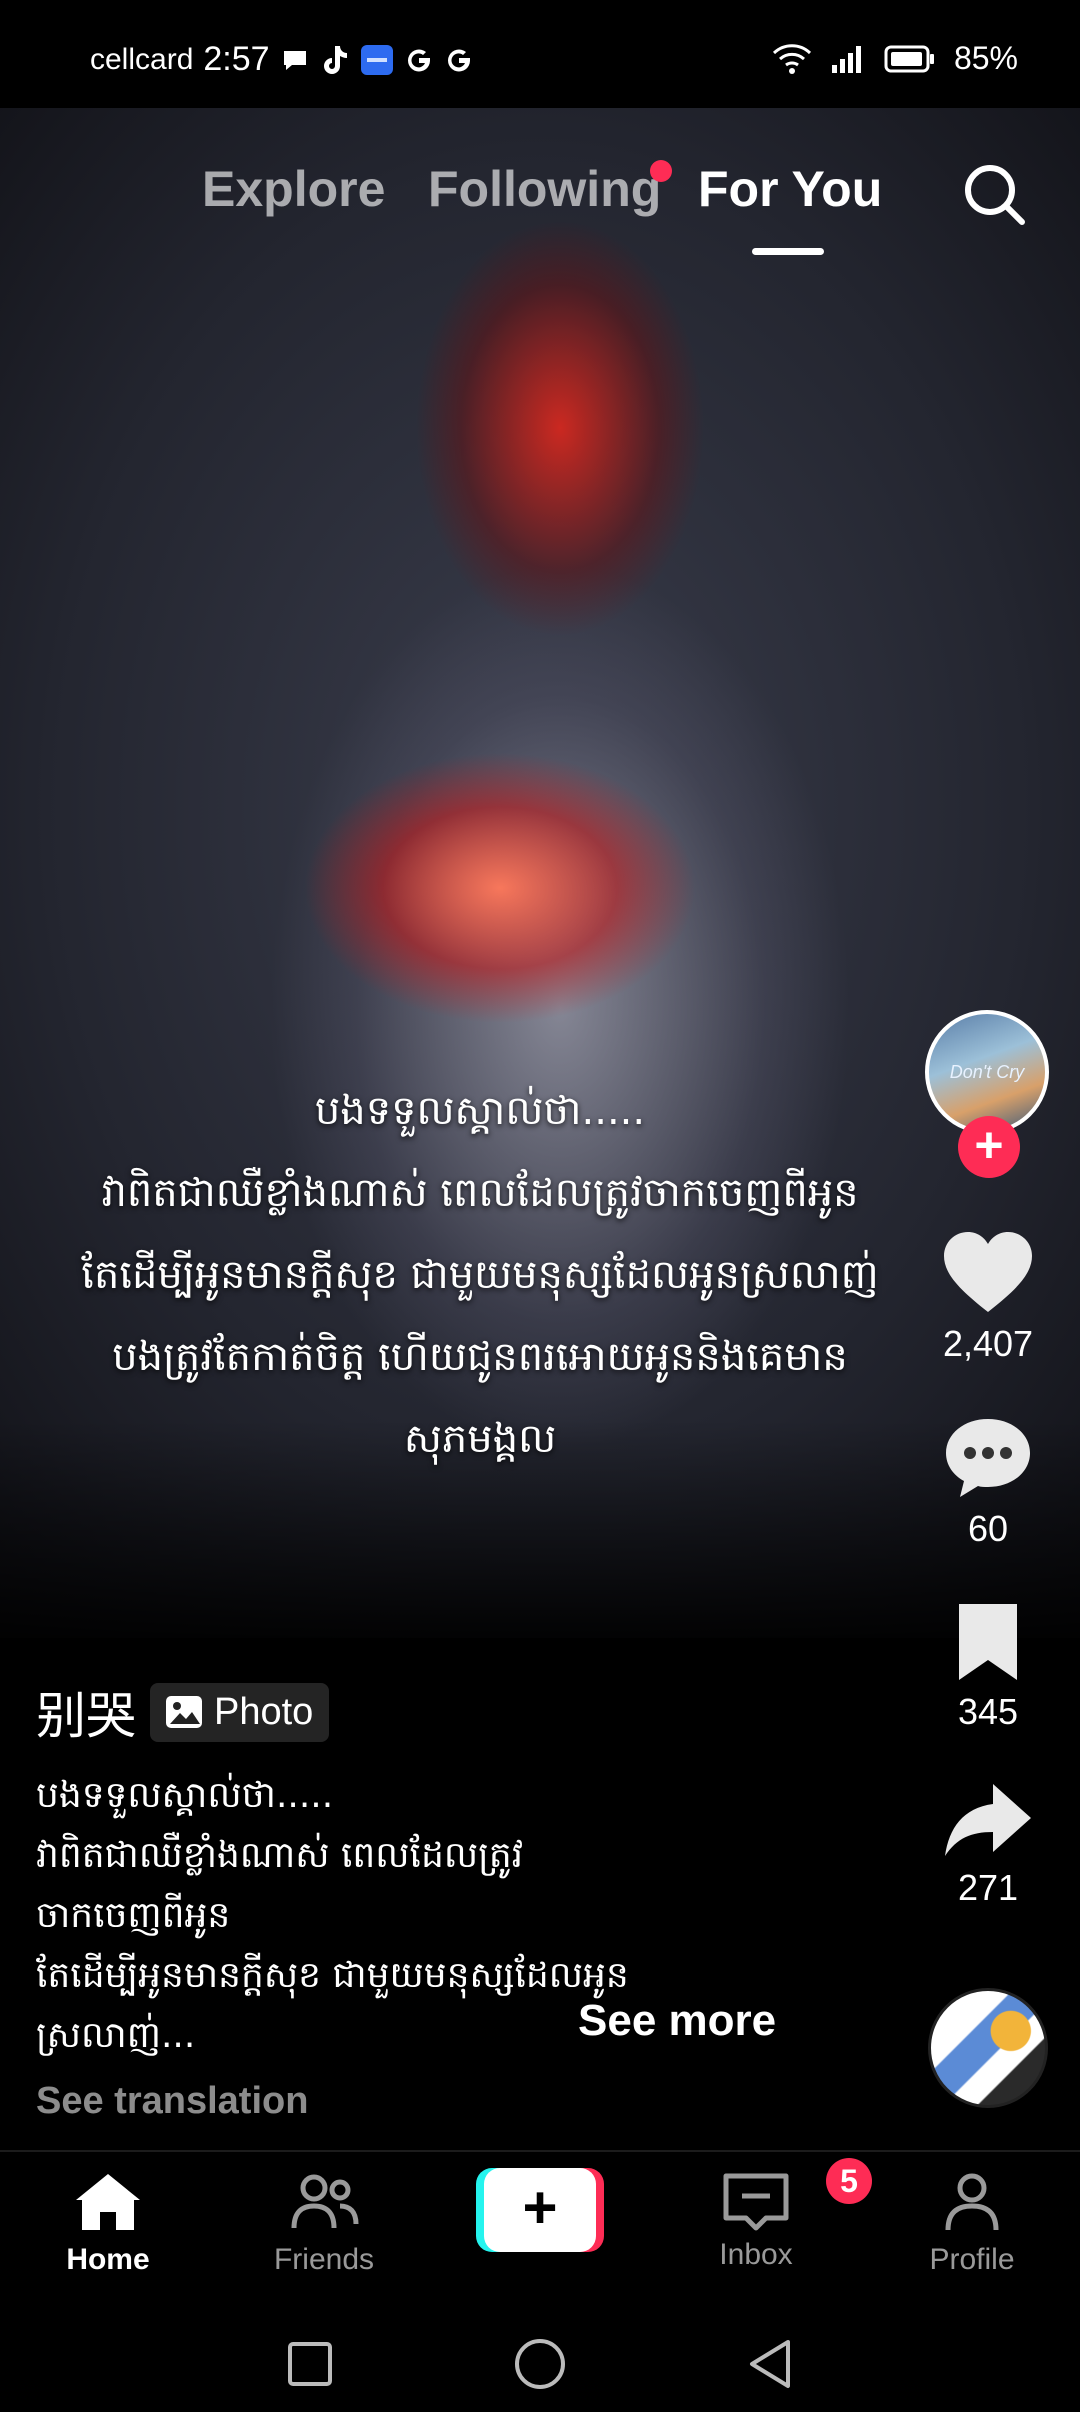 The height and width of the screenshot is (2412, 1080). Describe the element at coordinates (790, 189) in the screenshot. I see `tab-for-you: For You` at that location.